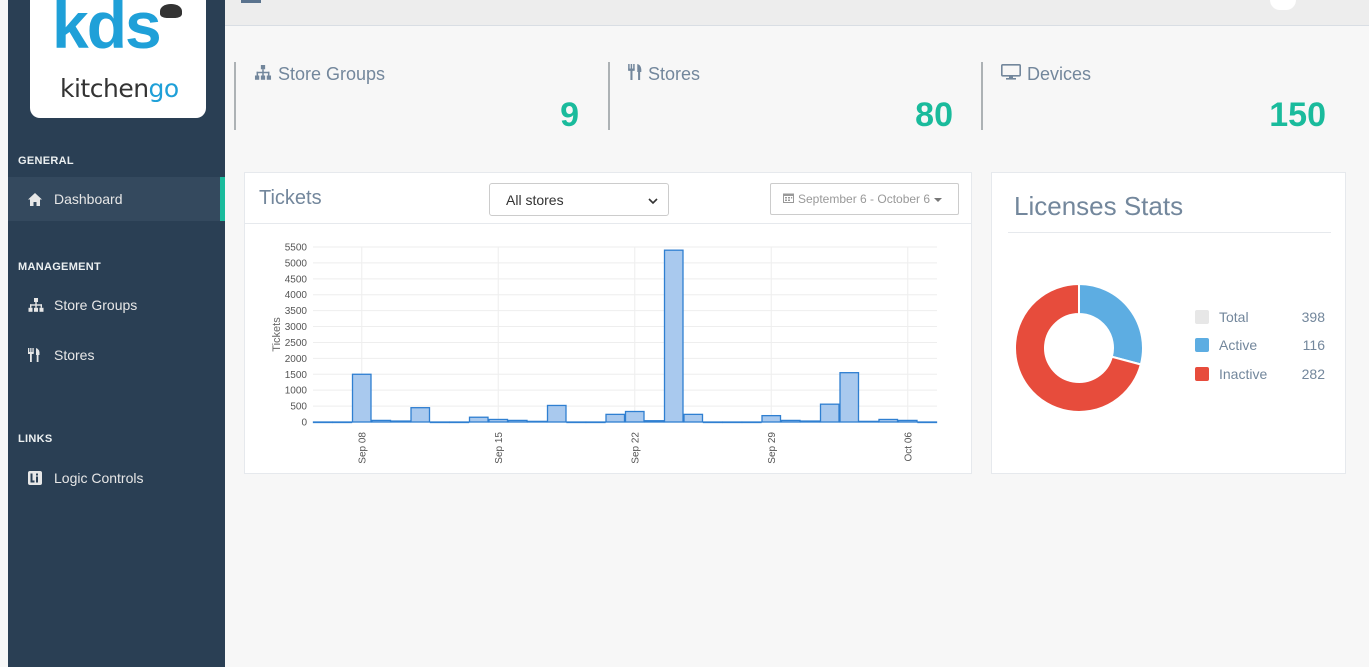 Image resolution: width=1369 pixels, height=667 pixels. I want to click on sidebar-item-dashboard: Dashboard, so click(116, 199).